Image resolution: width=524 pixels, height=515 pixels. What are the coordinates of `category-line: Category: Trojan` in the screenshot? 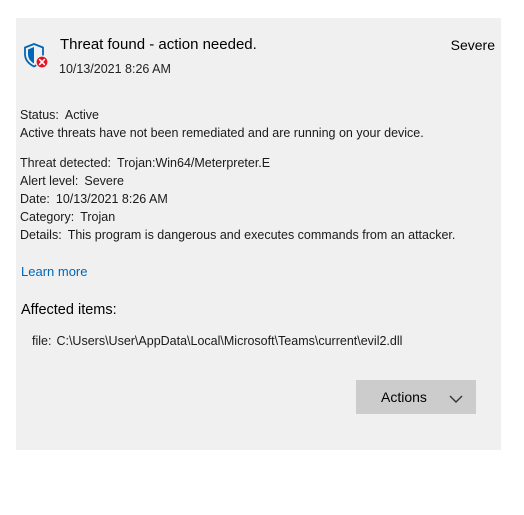 It's located at (67, 217).